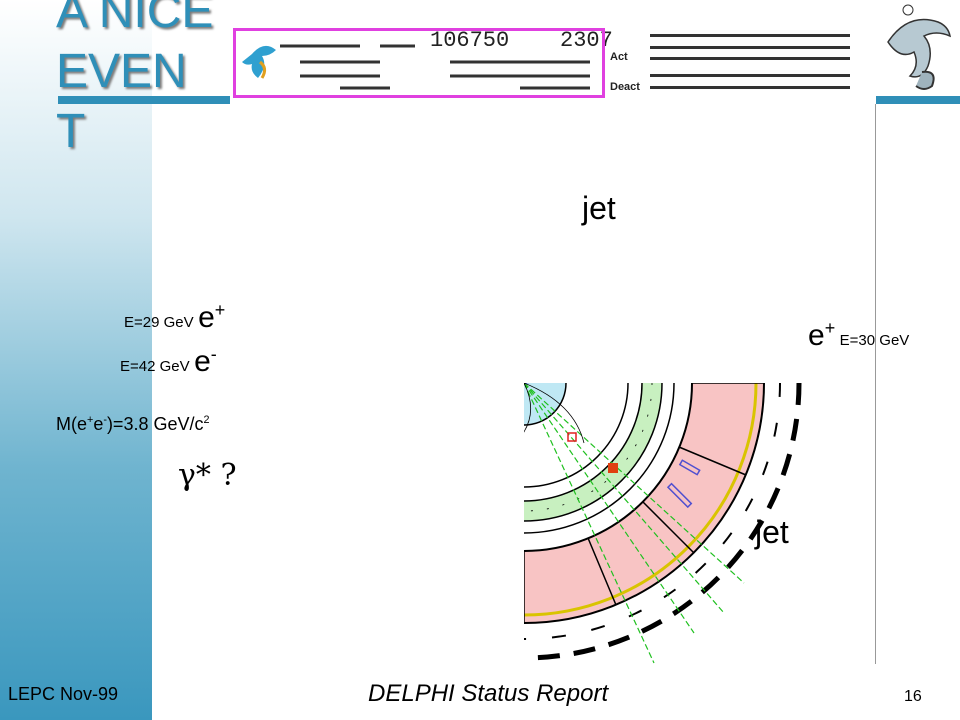 This screenshot has height=720, width=960. I want to click on e-minus-symbol: e-, so click(205, 361).